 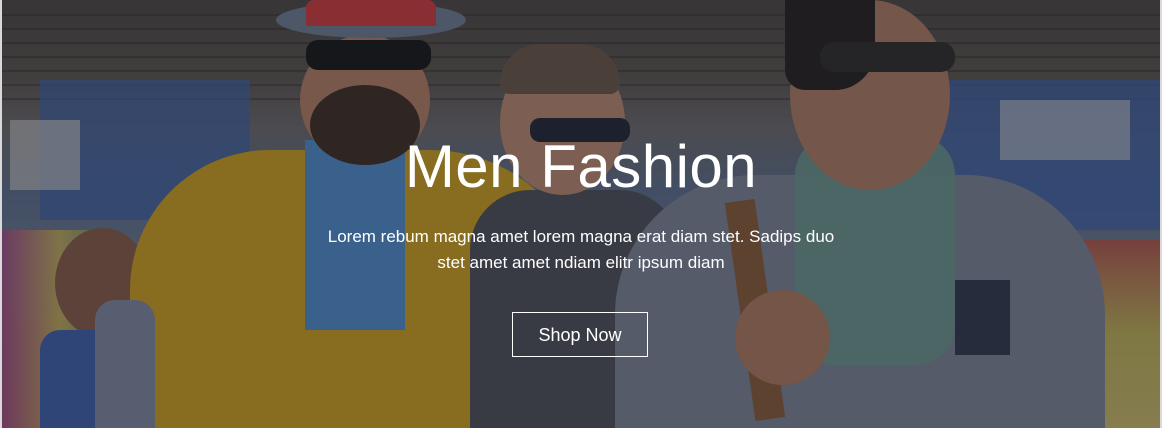 I want to click on shop-now-button: Shop Now, so click(x=580, y=334).